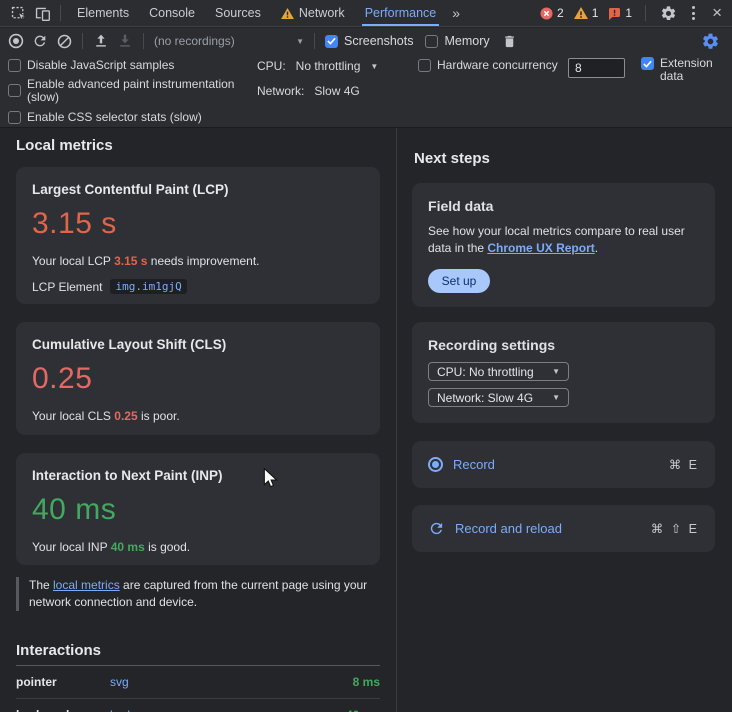  Describe the element at coordinates (86, 585) in the screenshot. I see `local-metrics-link: local metrics` at that location.